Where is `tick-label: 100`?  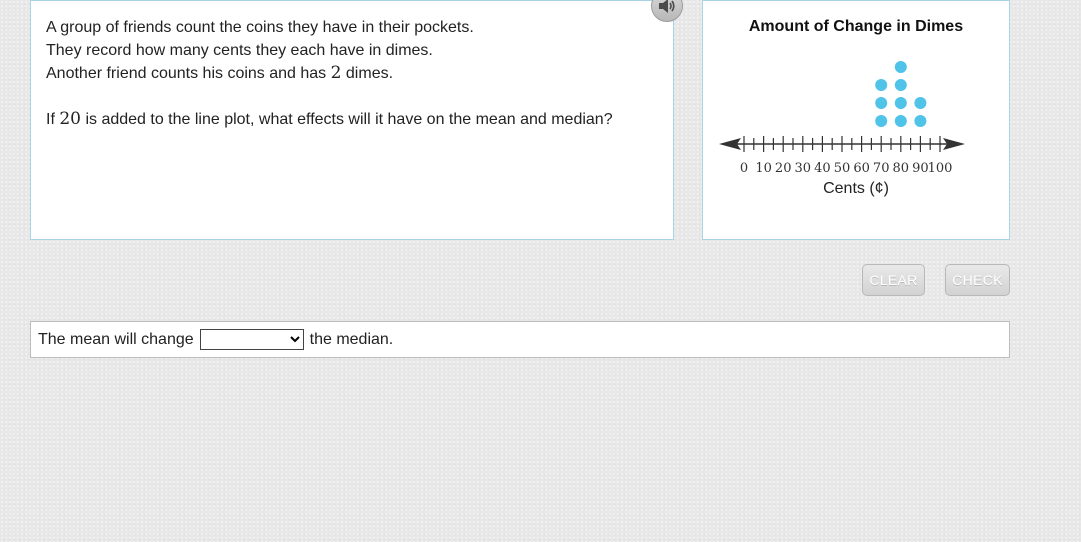
tick-label: 100 is located at coordinates (940, 168).